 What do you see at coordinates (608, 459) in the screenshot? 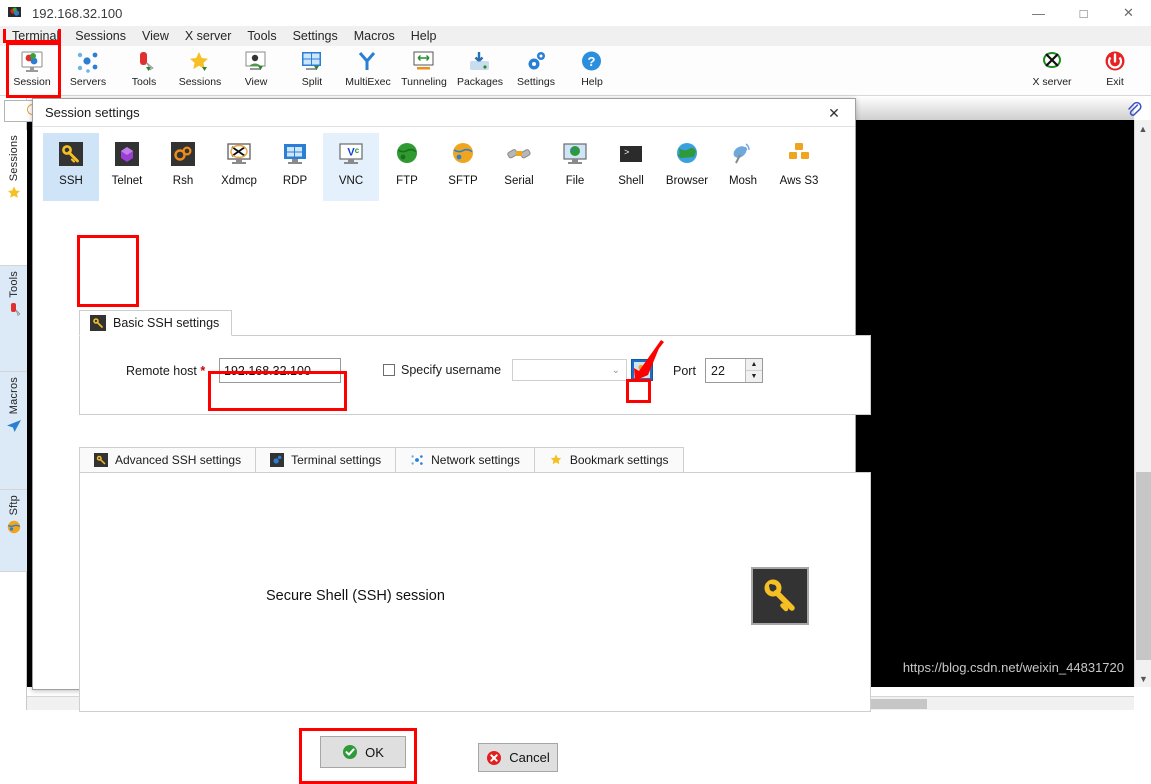
I see `tab-bookmark-settings: Bookmark settings` at bounding box center [608, 459].